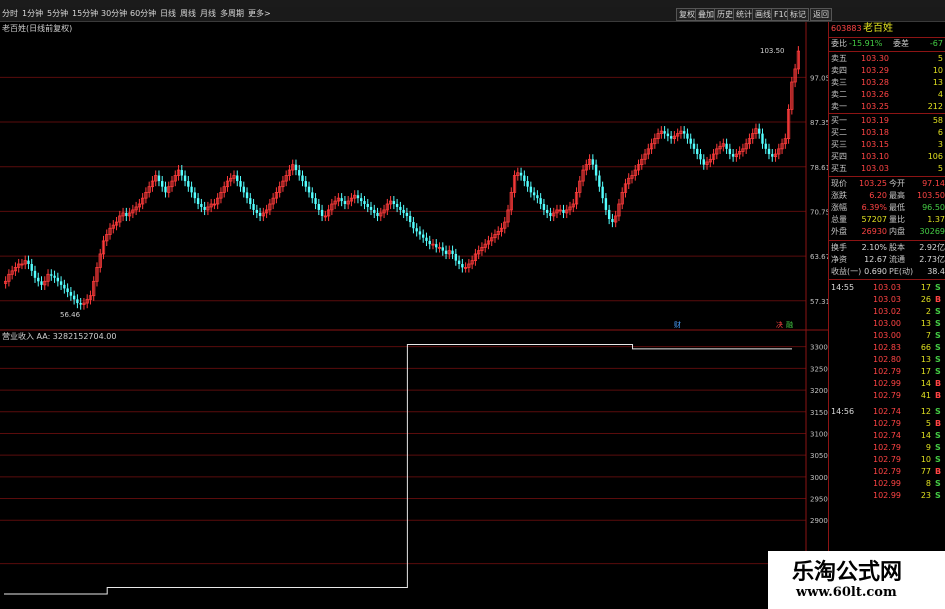 The image size is (945, 609). What do you see at coordinates (677, 324) in the screenshot?
I see `finance-marker: 财` at bounding box center [677, 324].